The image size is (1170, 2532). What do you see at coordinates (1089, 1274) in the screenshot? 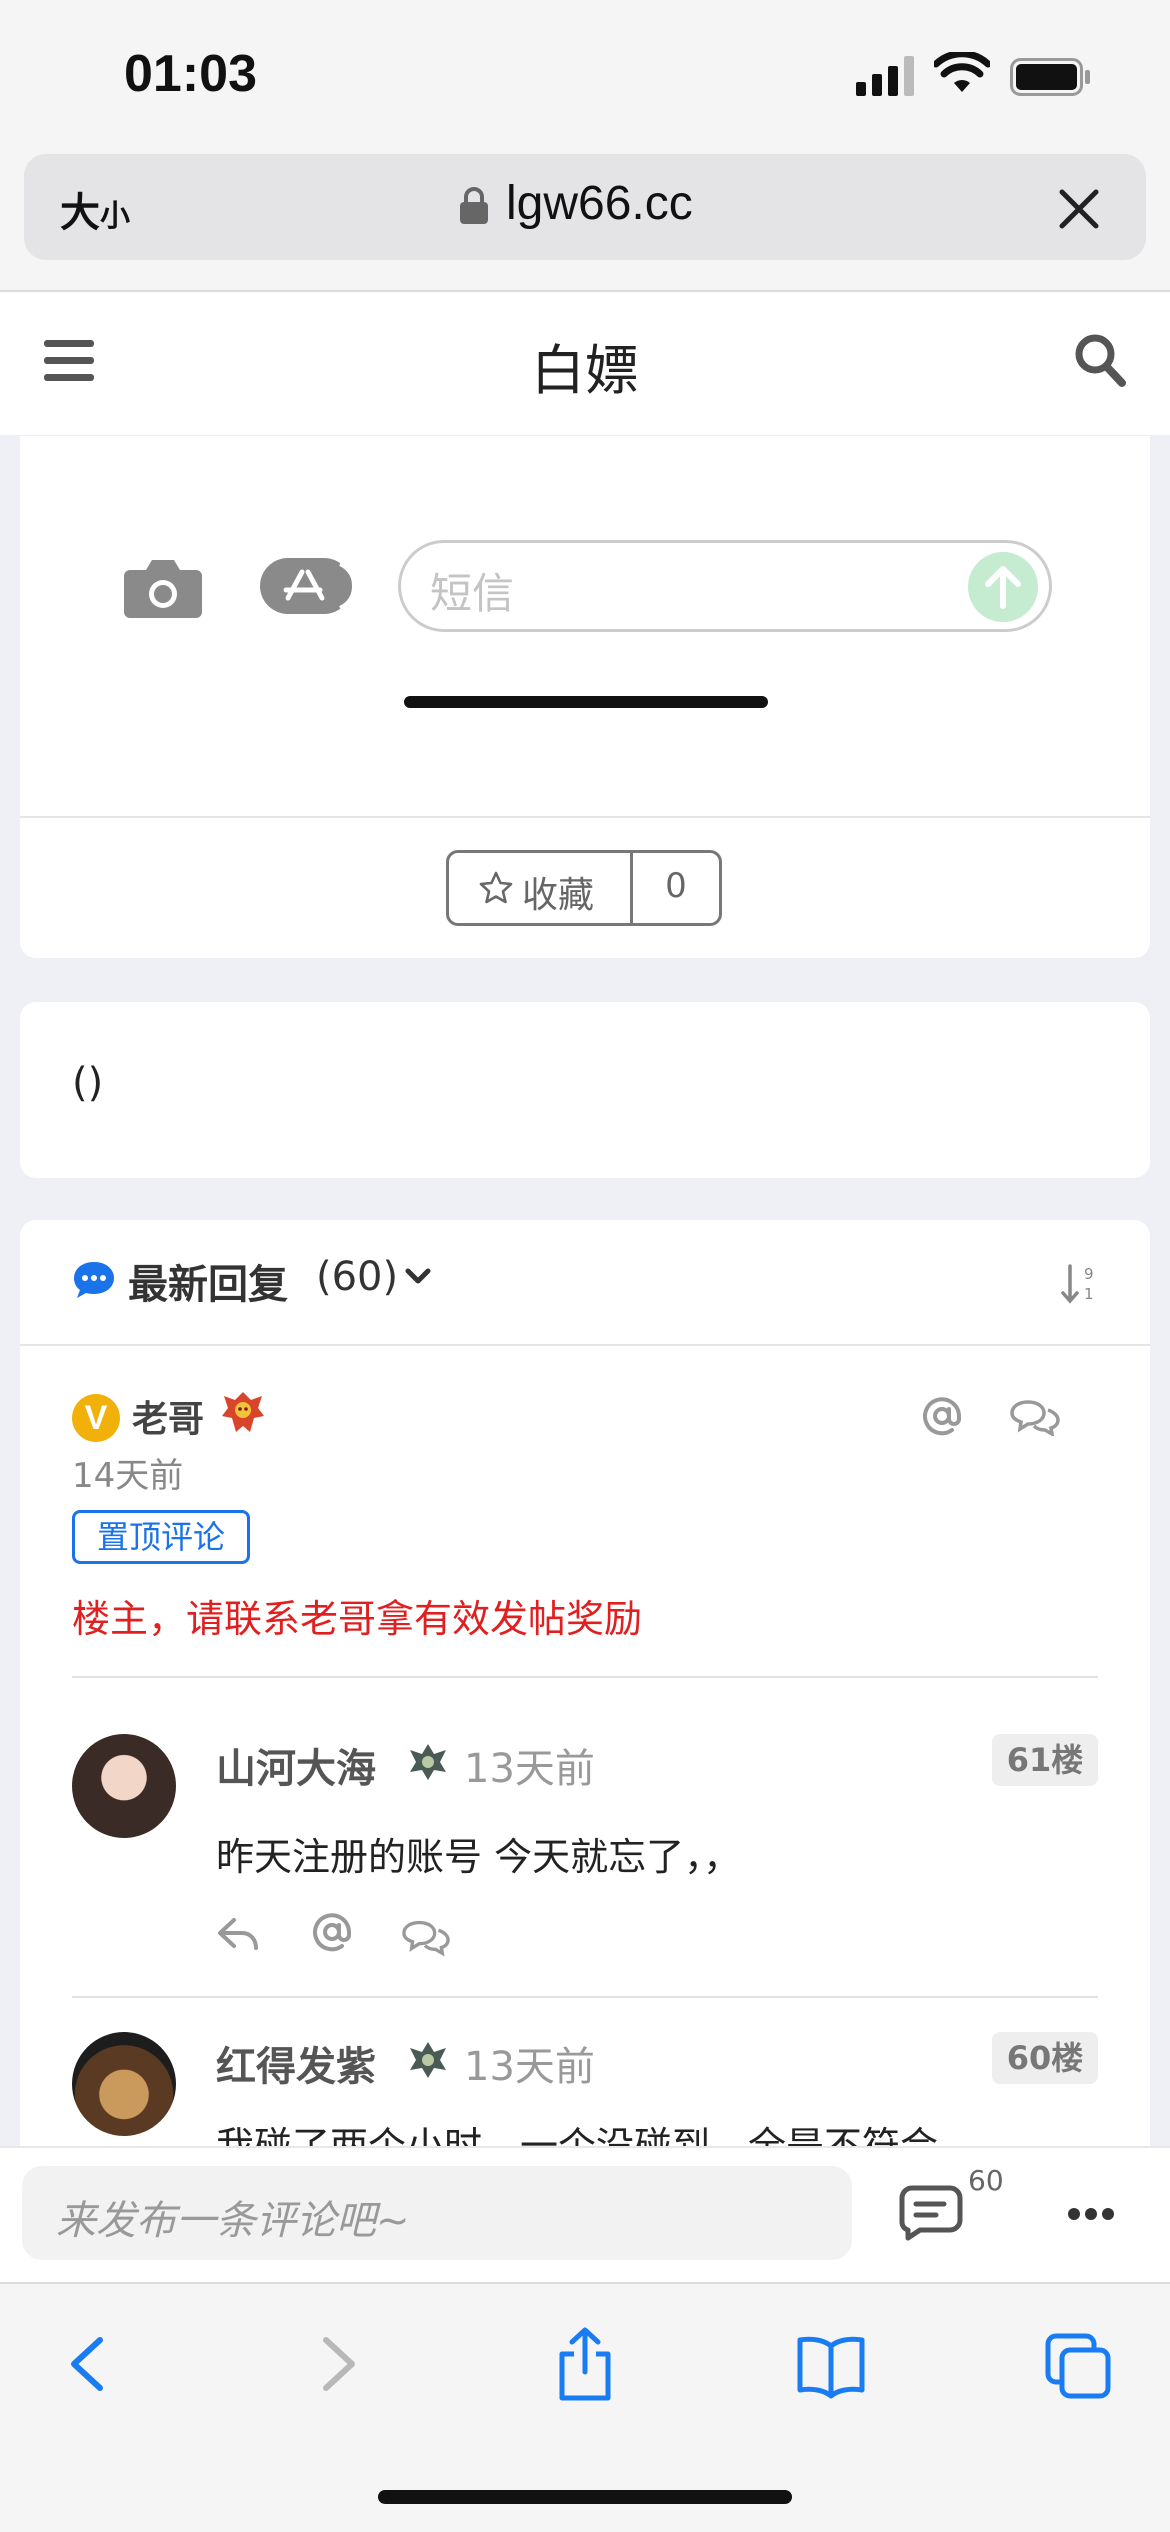
I see `svg-text: 9` at bounding box center [1089, 1274].